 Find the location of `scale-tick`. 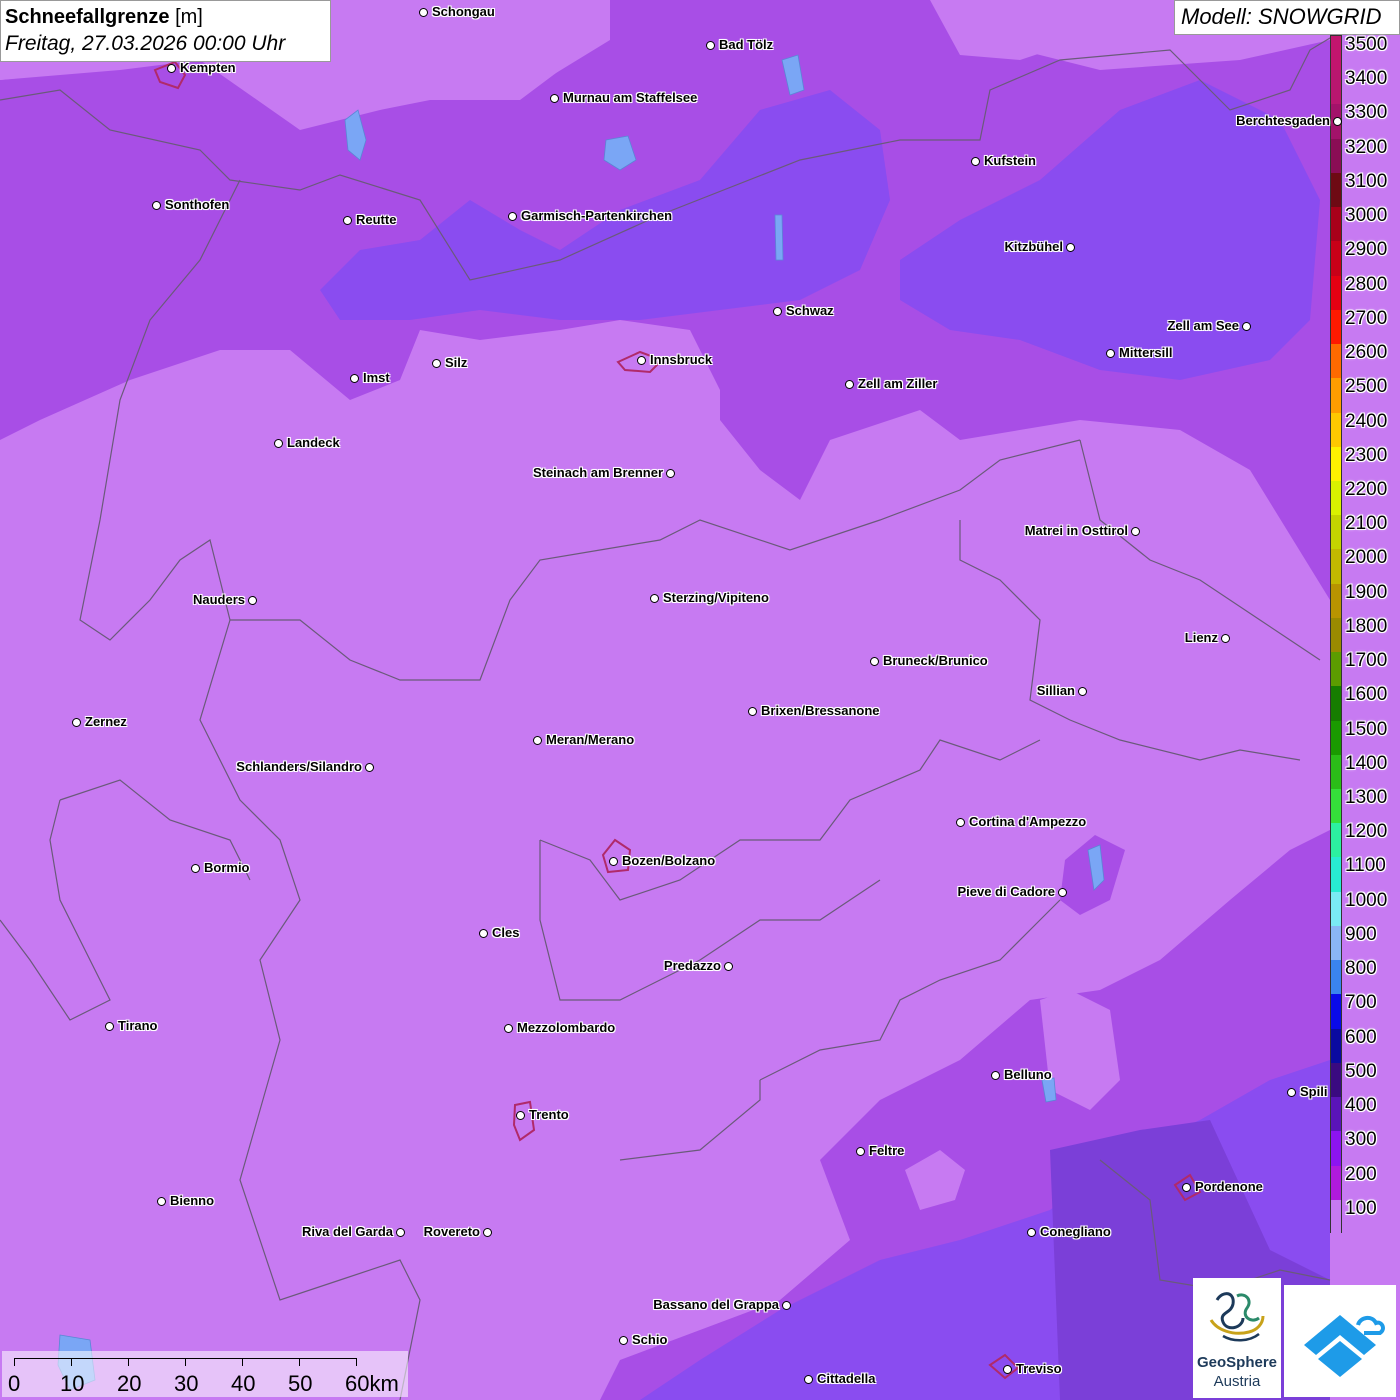

scale-tick is located at coordinates (356, 1362).